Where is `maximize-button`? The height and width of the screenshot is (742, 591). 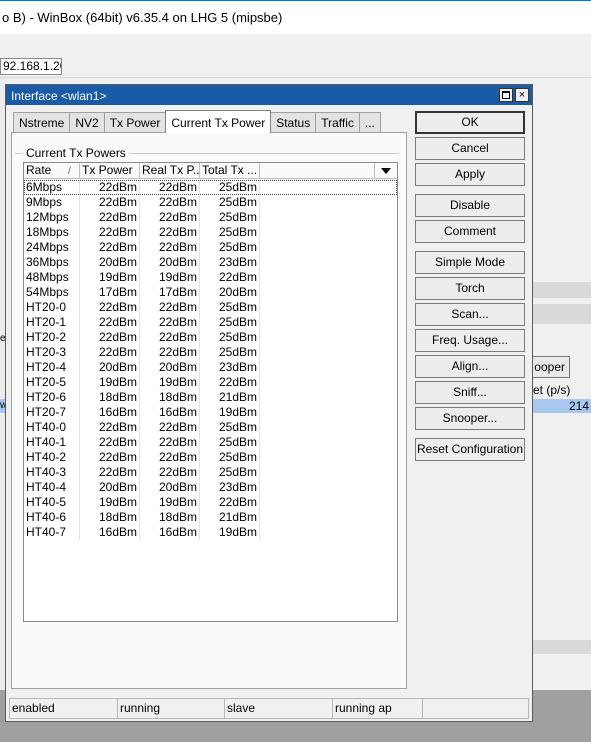 maximize-button is located at coordinates (506, 95).